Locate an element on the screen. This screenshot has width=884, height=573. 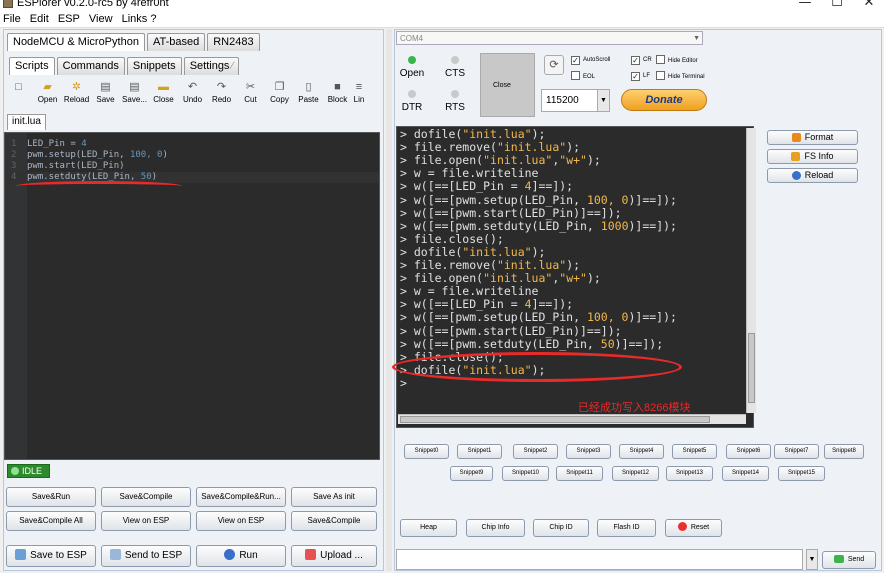
cr-checkbox: ✓ CR is located at coordinates (641, 60).